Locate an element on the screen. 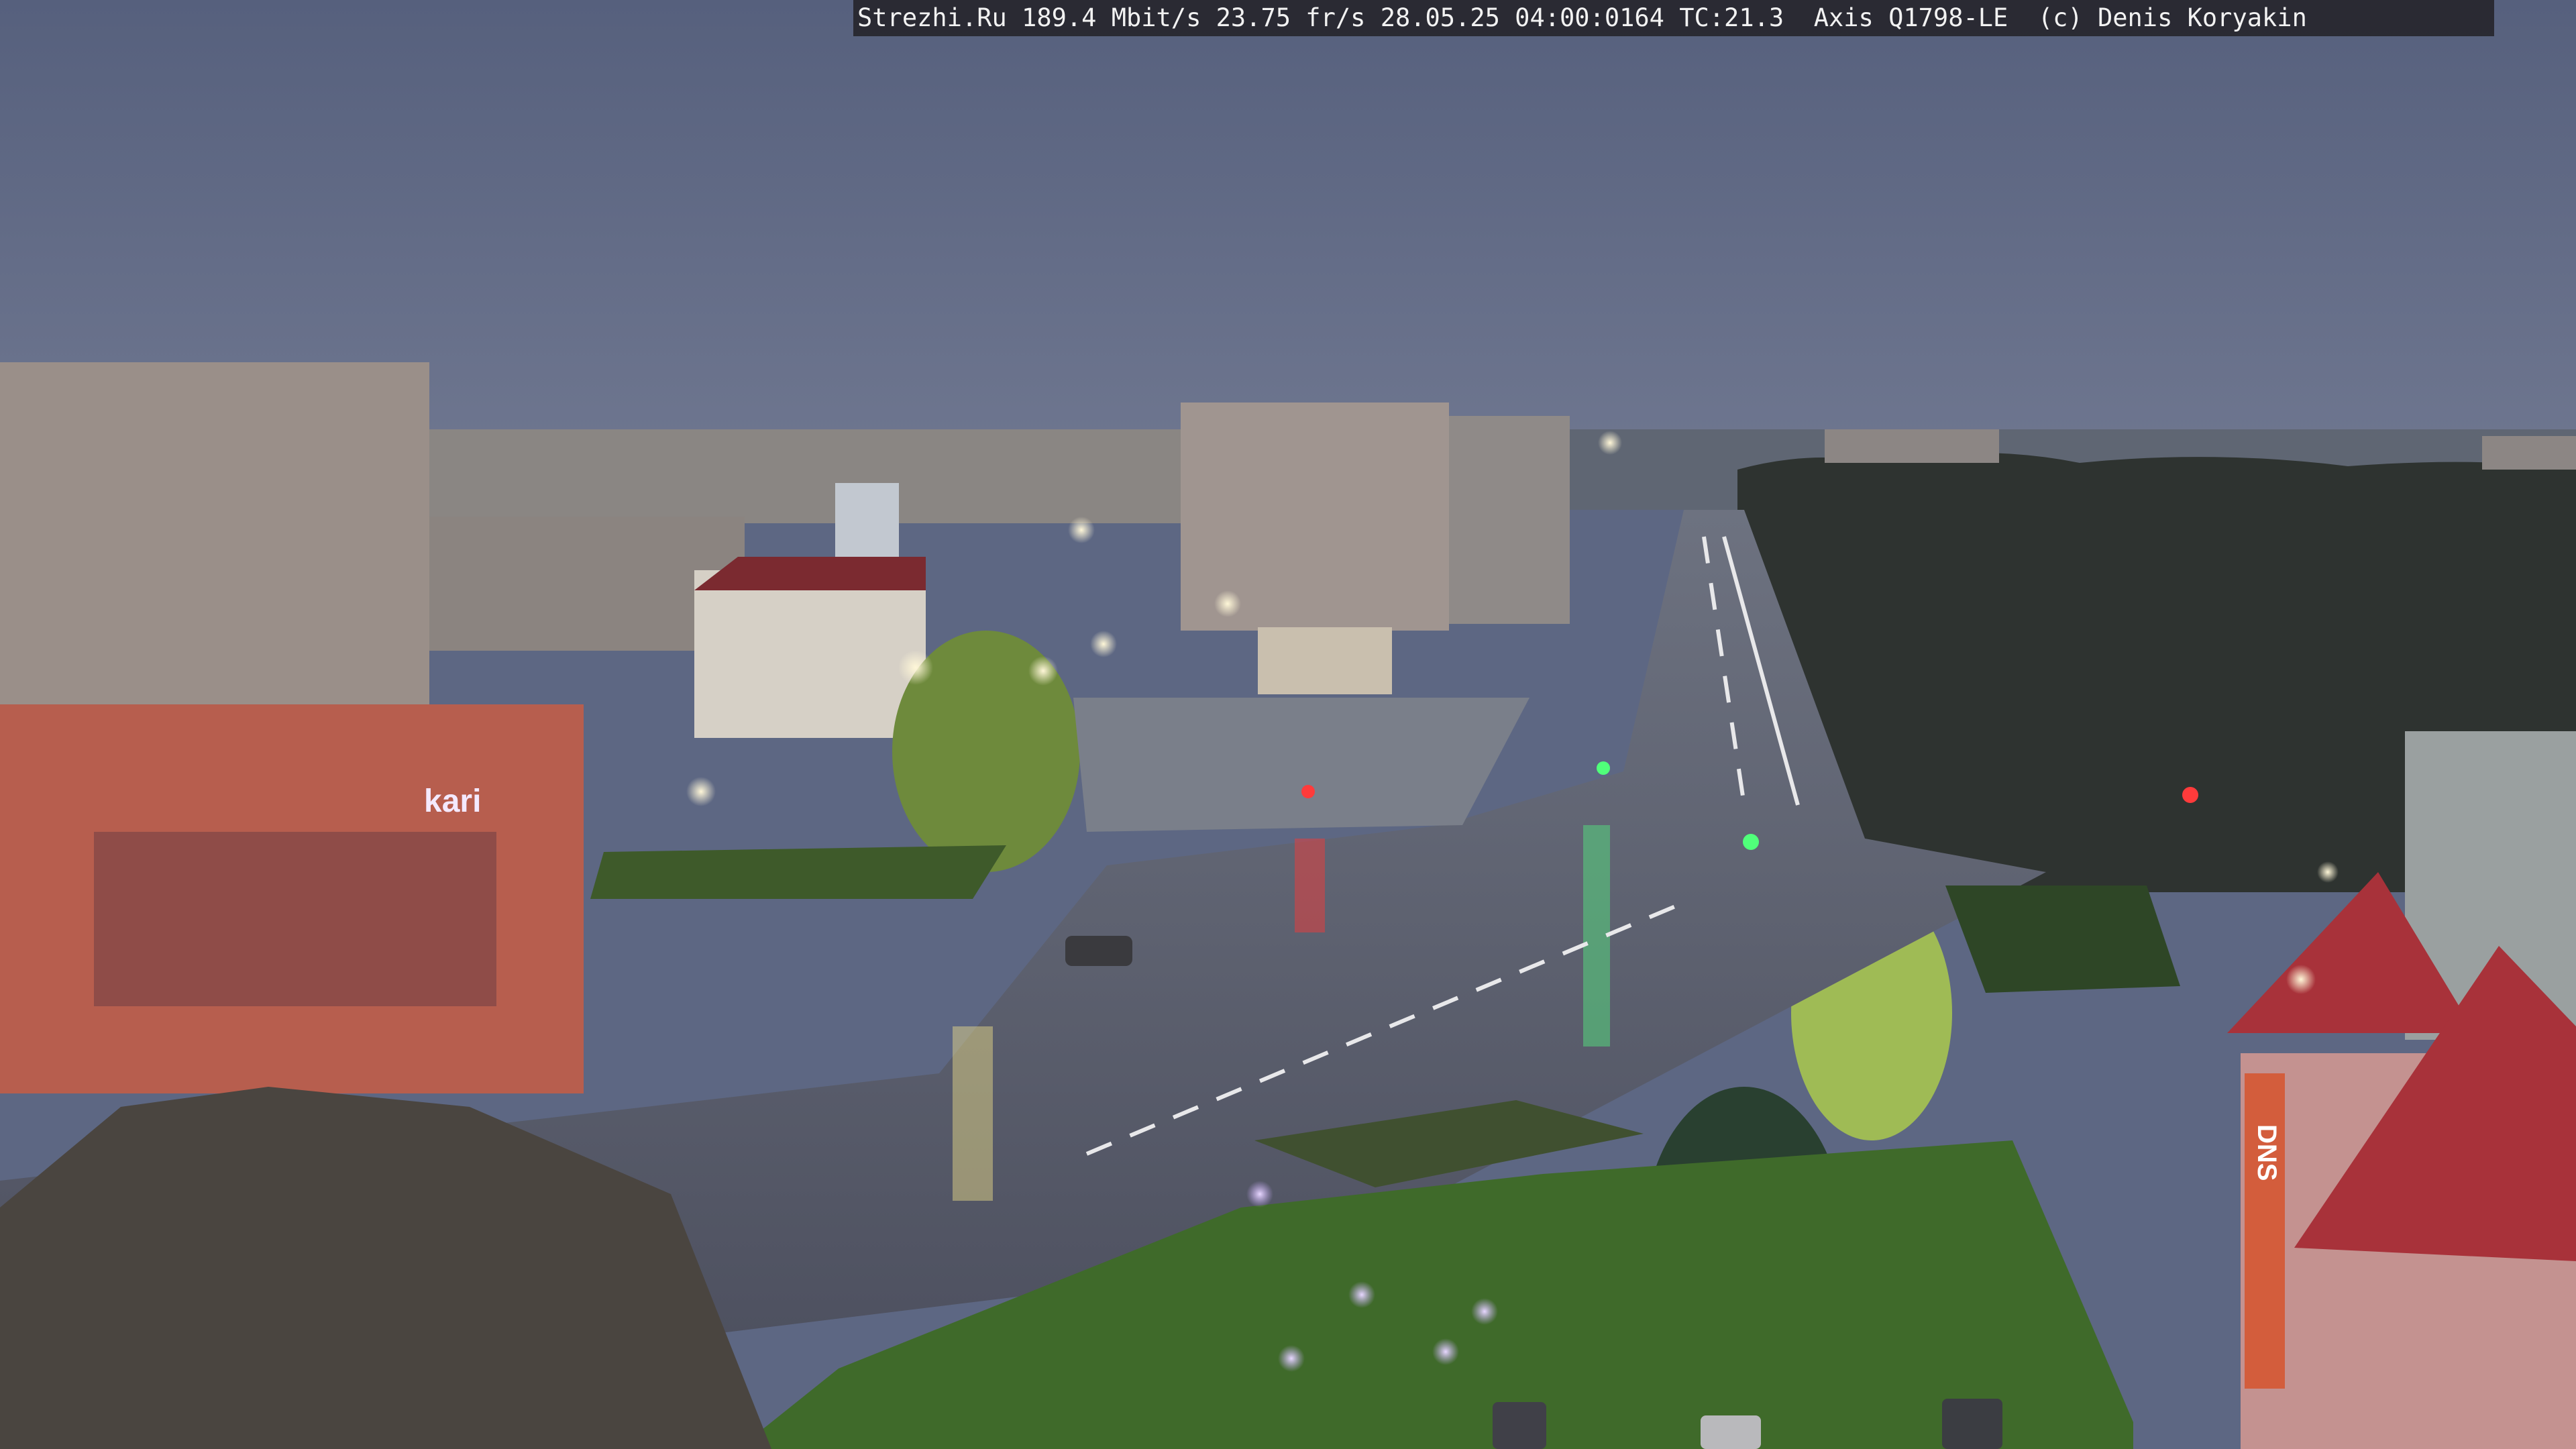  blue-roof-tower is located at coordinates (867, 520).